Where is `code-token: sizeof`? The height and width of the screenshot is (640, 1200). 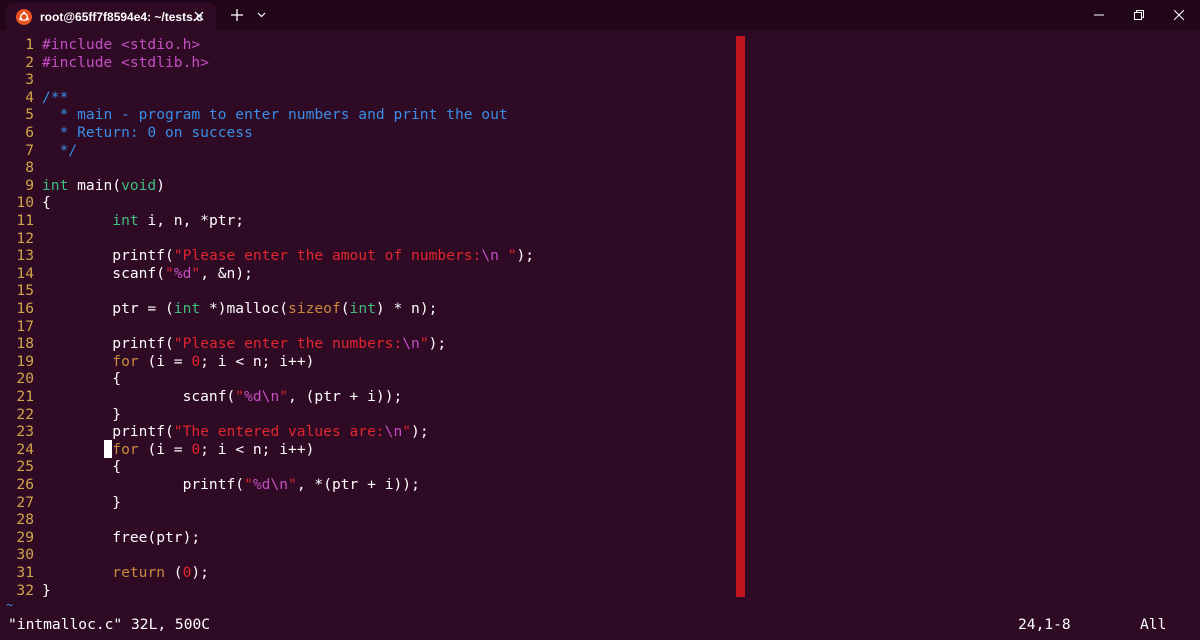 code-token: sizeof is located at coordinates (314, 308).